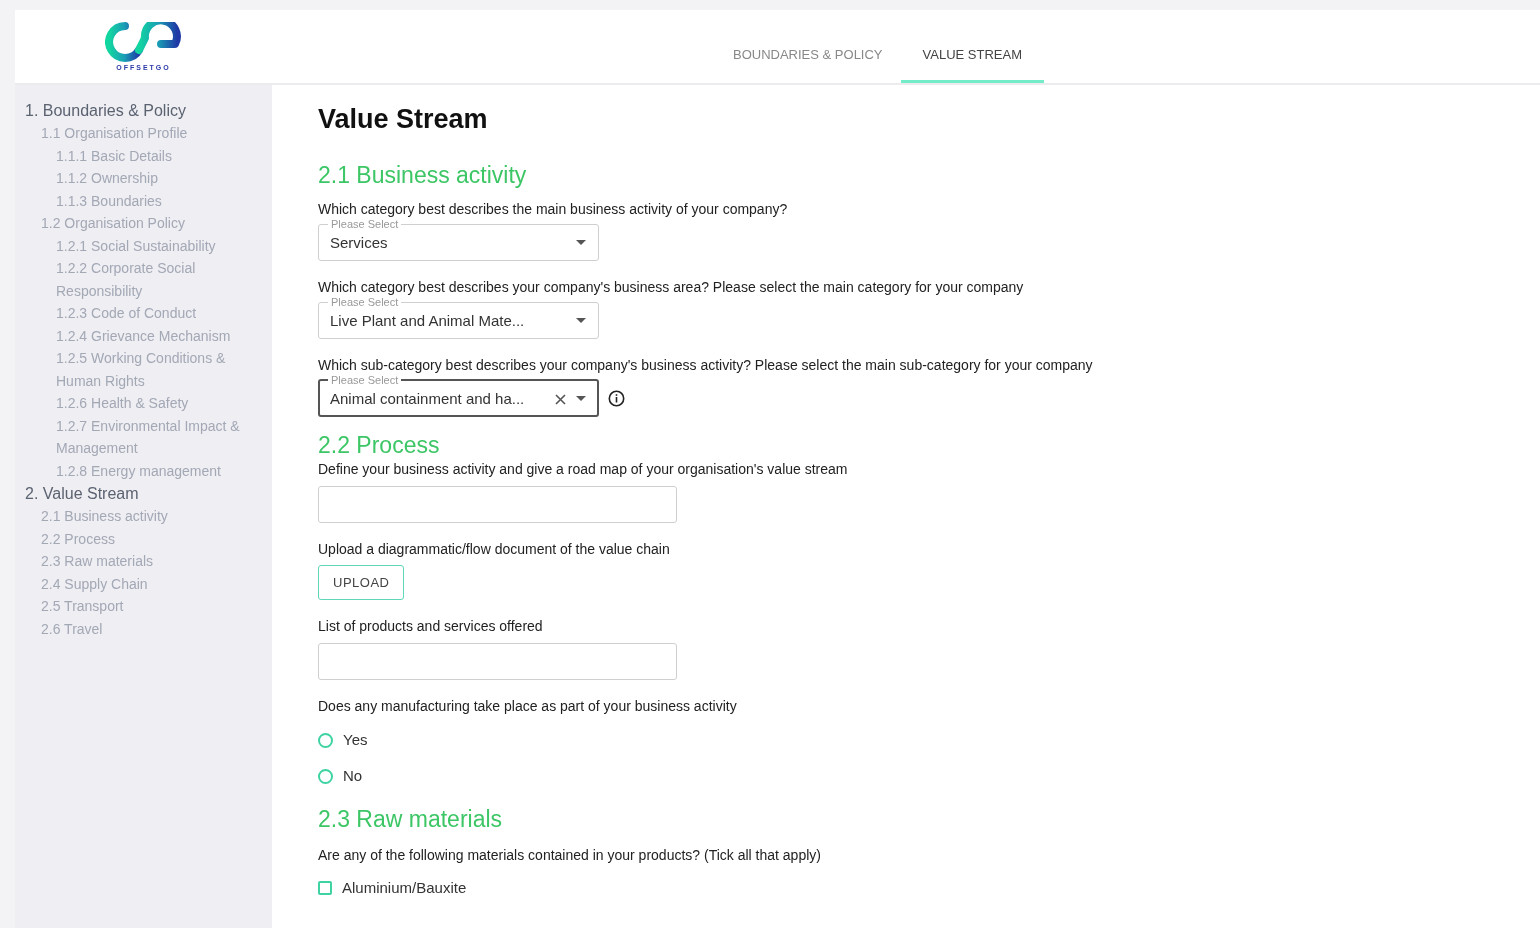  I want to click on upload-button: UPLOAD, so click(361, 582).